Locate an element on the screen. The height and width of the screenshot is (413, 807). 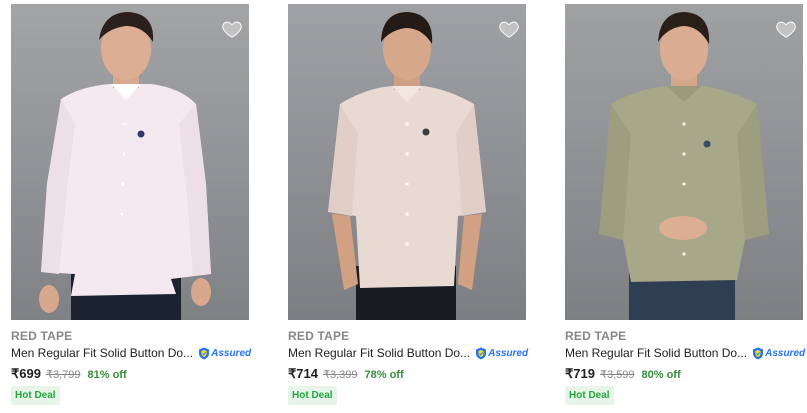
original-price: ₹3,799 is located at coordinates (63, 375).